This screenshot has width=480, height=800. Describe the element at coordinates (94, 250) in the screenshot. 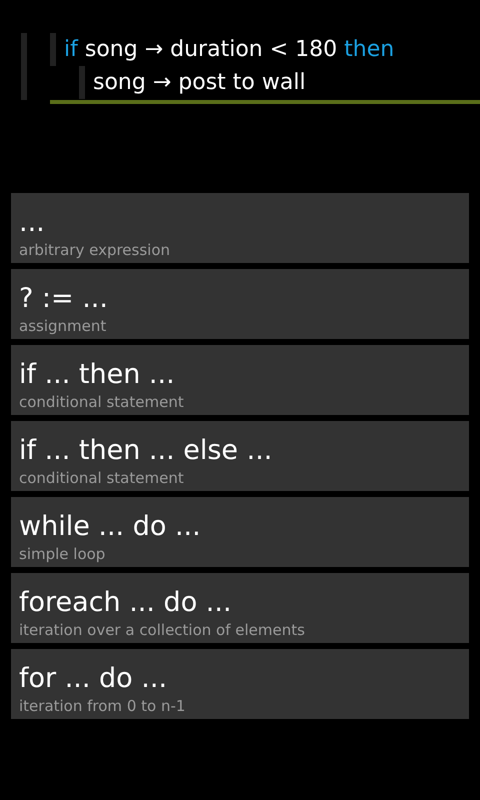

I see `template-description: arbitrary expression` at that location.